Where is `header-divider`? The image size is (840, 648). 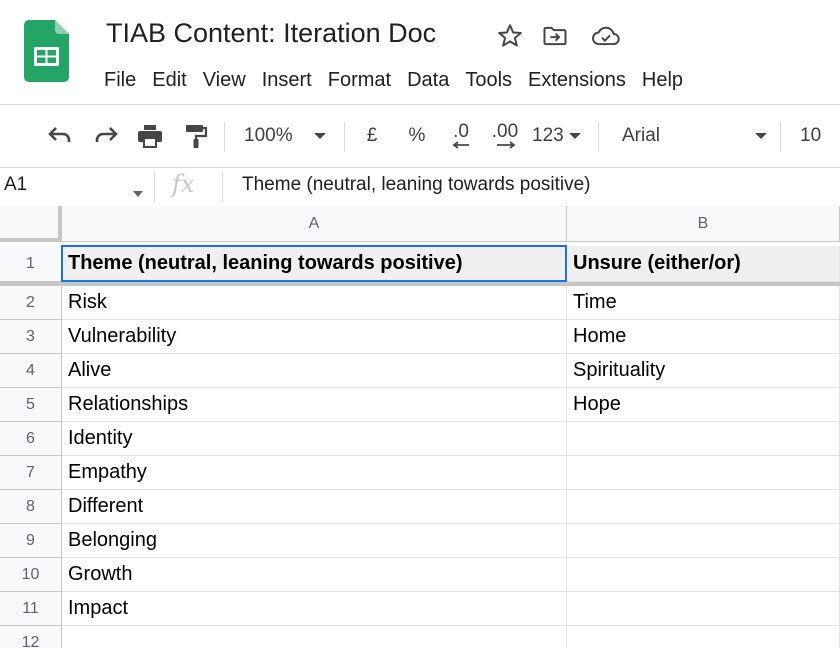 header-divider is located at coordinates (420, 104).